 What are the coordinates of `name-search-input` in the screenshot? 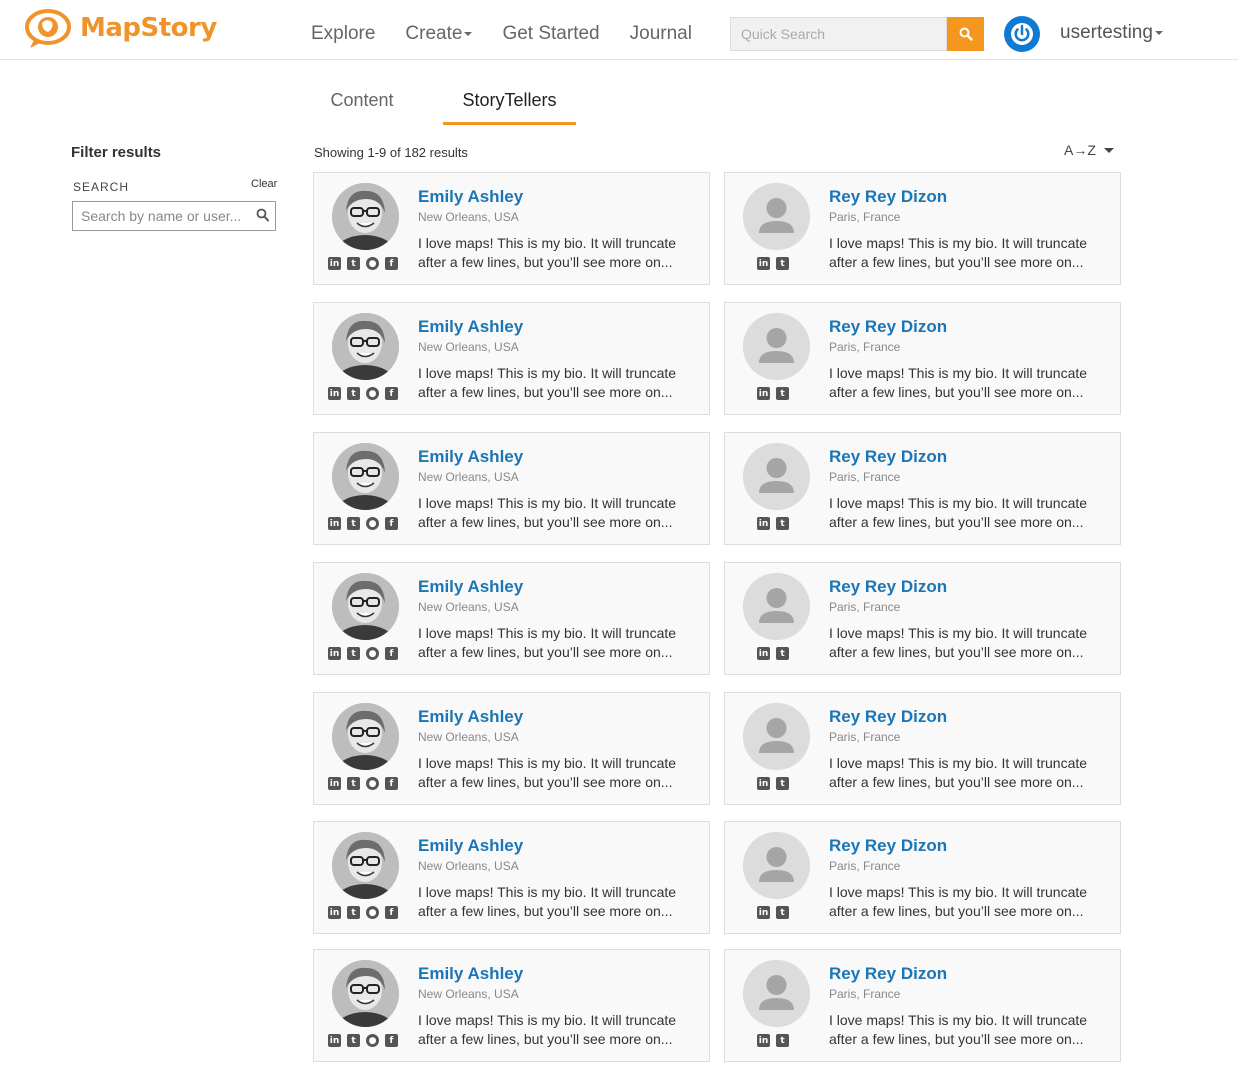 It's located at (163, 216).